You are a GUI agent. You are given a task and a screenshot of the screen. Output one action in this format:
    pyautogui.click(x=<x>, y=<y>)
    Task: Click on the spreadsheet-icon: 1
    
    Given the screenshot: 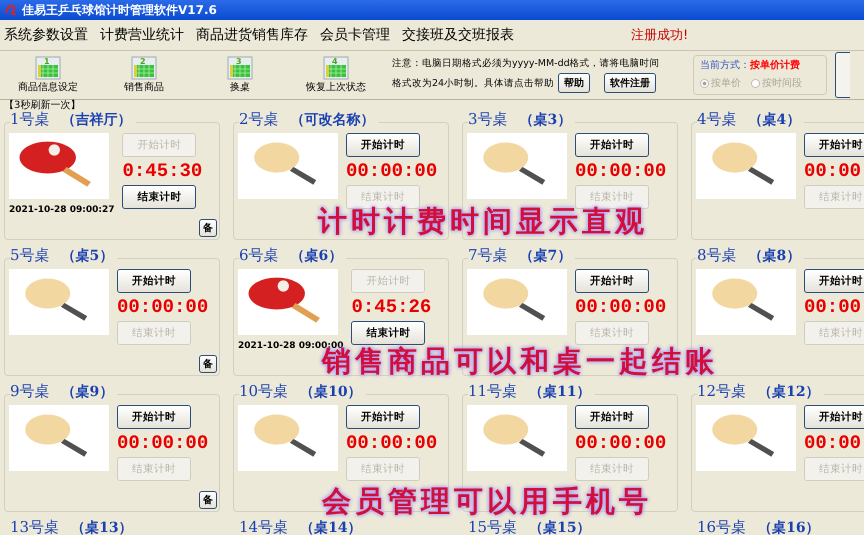 What is the action you would take?
    pyautogui.click(x=48, y=68)
    